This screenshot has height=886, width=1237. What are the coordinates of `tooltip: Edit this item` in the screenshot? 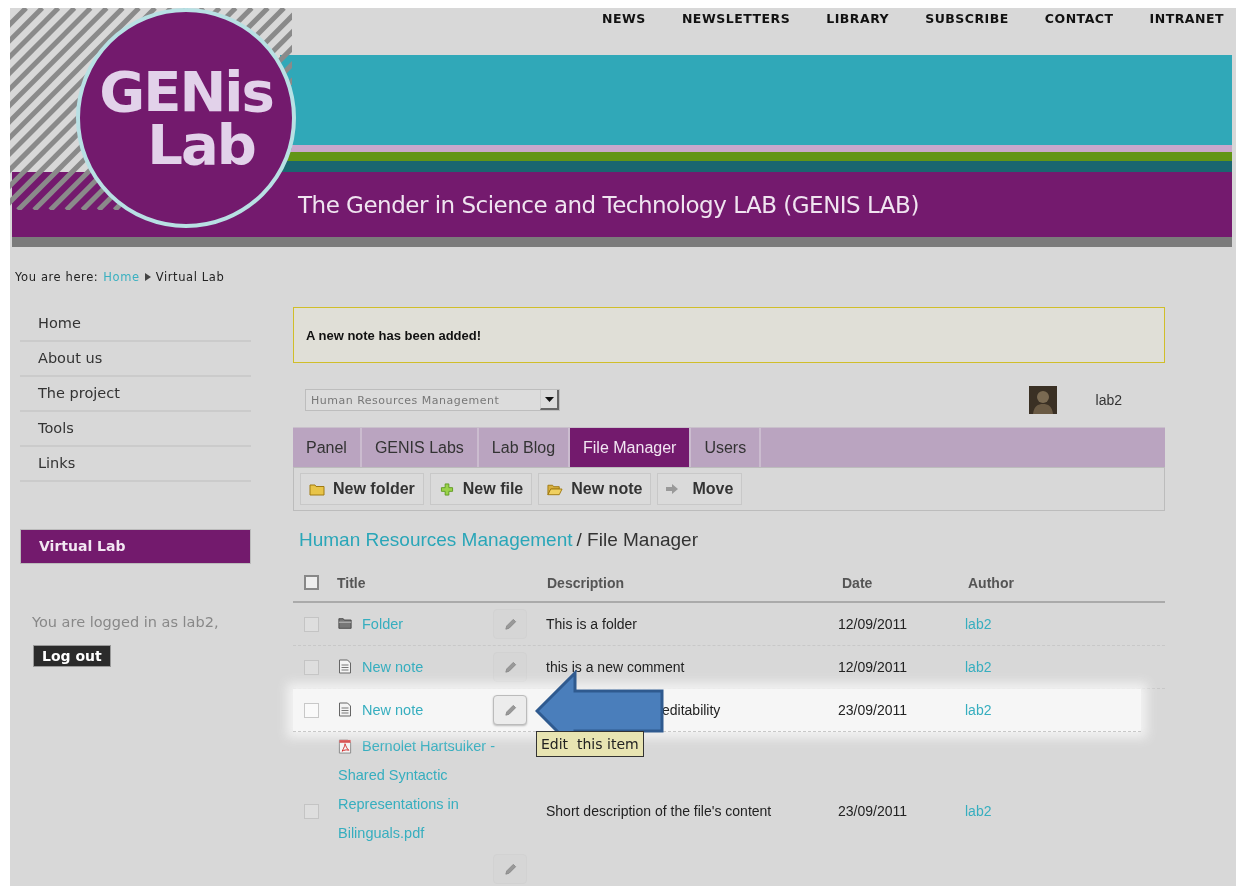 It's located at (590, 744).